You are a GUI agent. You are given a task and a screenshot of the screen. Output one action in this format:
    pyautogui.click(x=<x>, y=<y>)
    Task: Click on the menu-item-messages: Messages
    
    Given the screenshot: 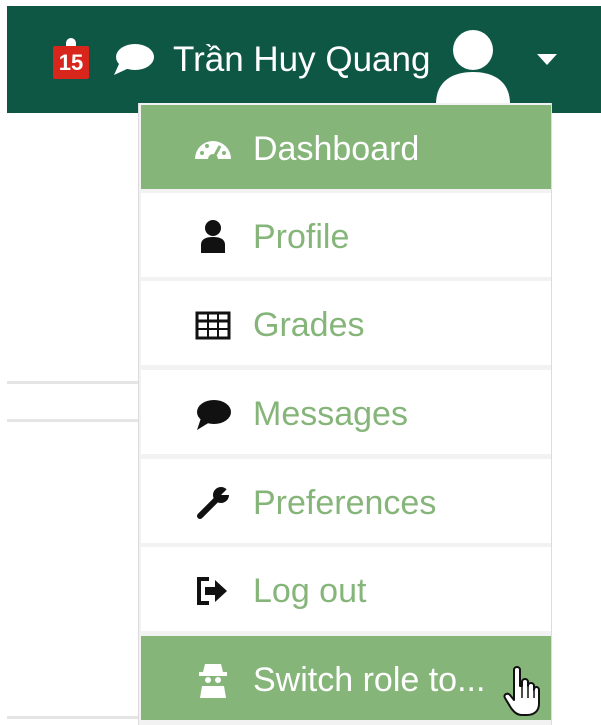 What is the action you would take?
    pyautogui.click(x=346, y=412)
    